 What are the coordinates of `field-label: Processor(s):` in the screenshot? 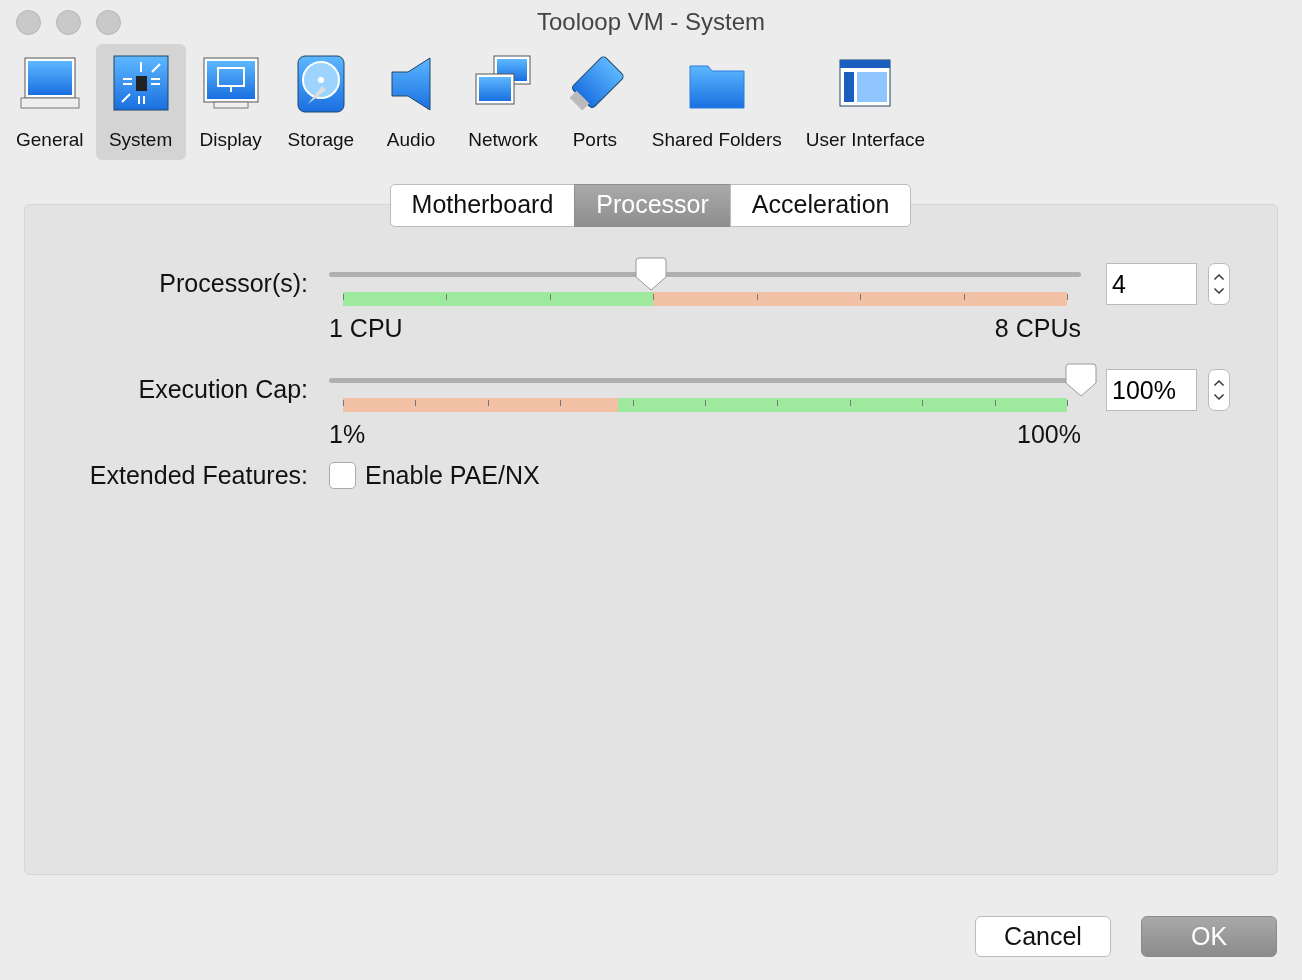 It's located at (233, 283).